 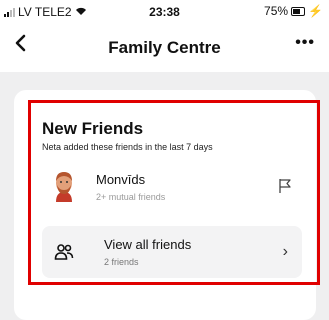 I want to click on more-button: •••, so click(x=305, y=43).